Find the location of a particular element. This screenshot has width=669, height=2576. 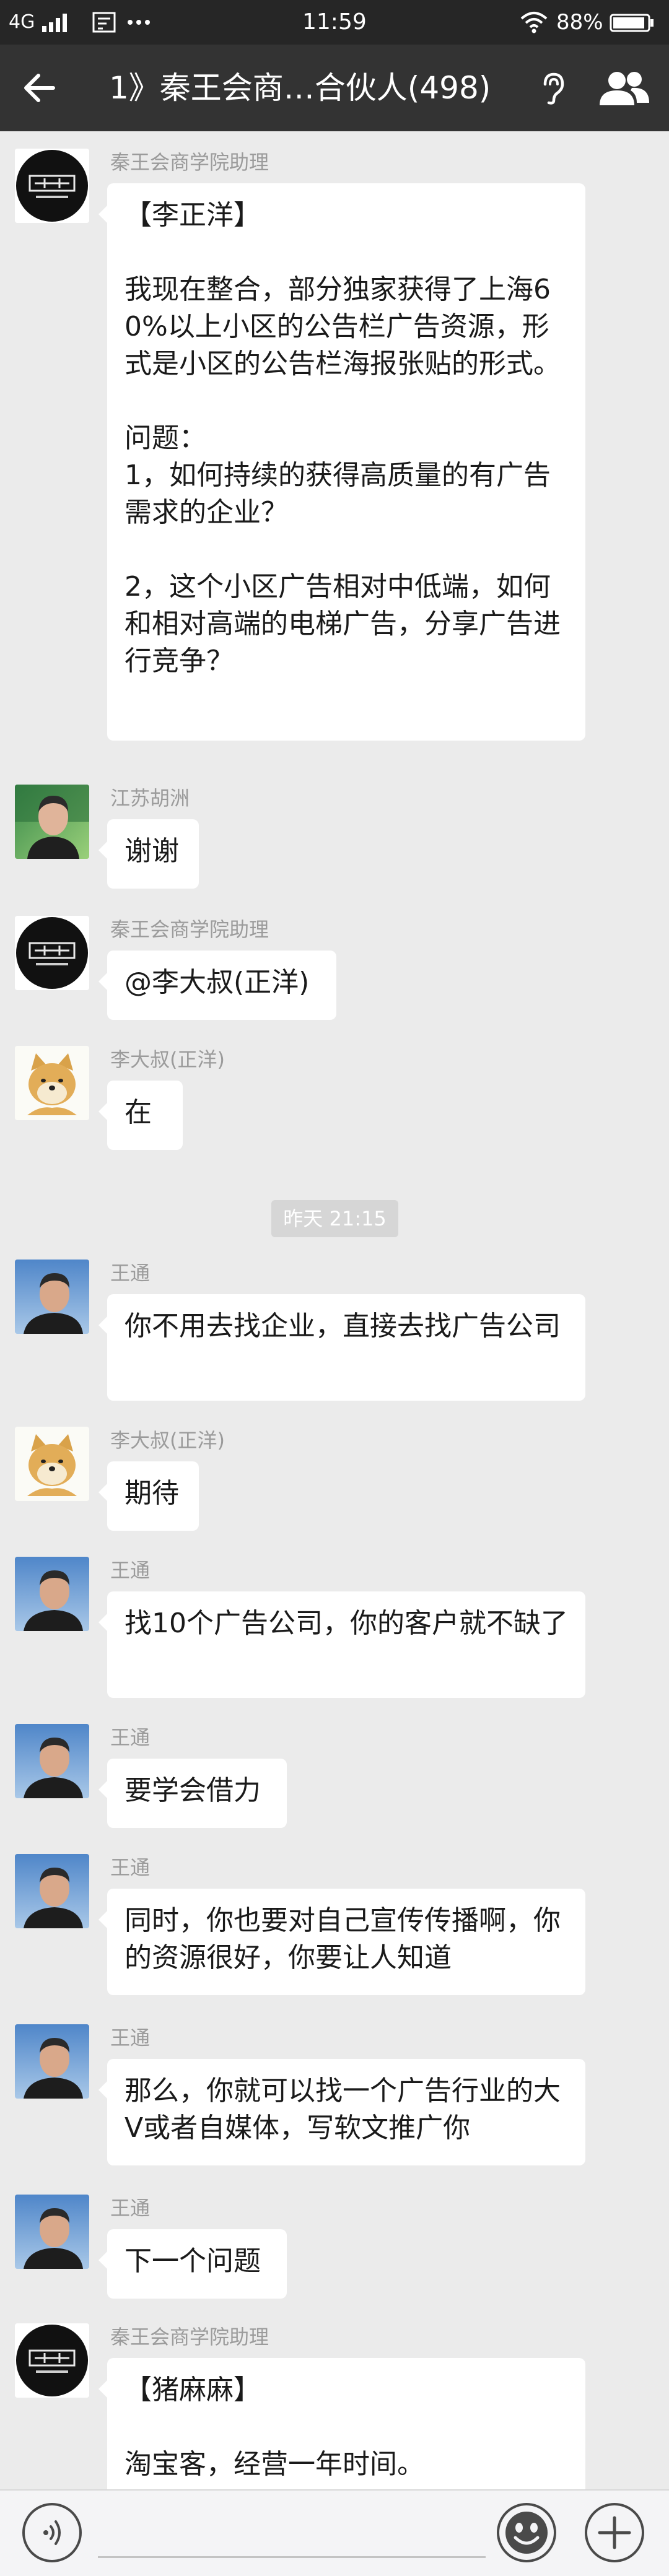

message-row: 秦王会商学院助理 【猪麻麻】 淘宝客，经营一年时间。 is located at coordinates (334, 2406).